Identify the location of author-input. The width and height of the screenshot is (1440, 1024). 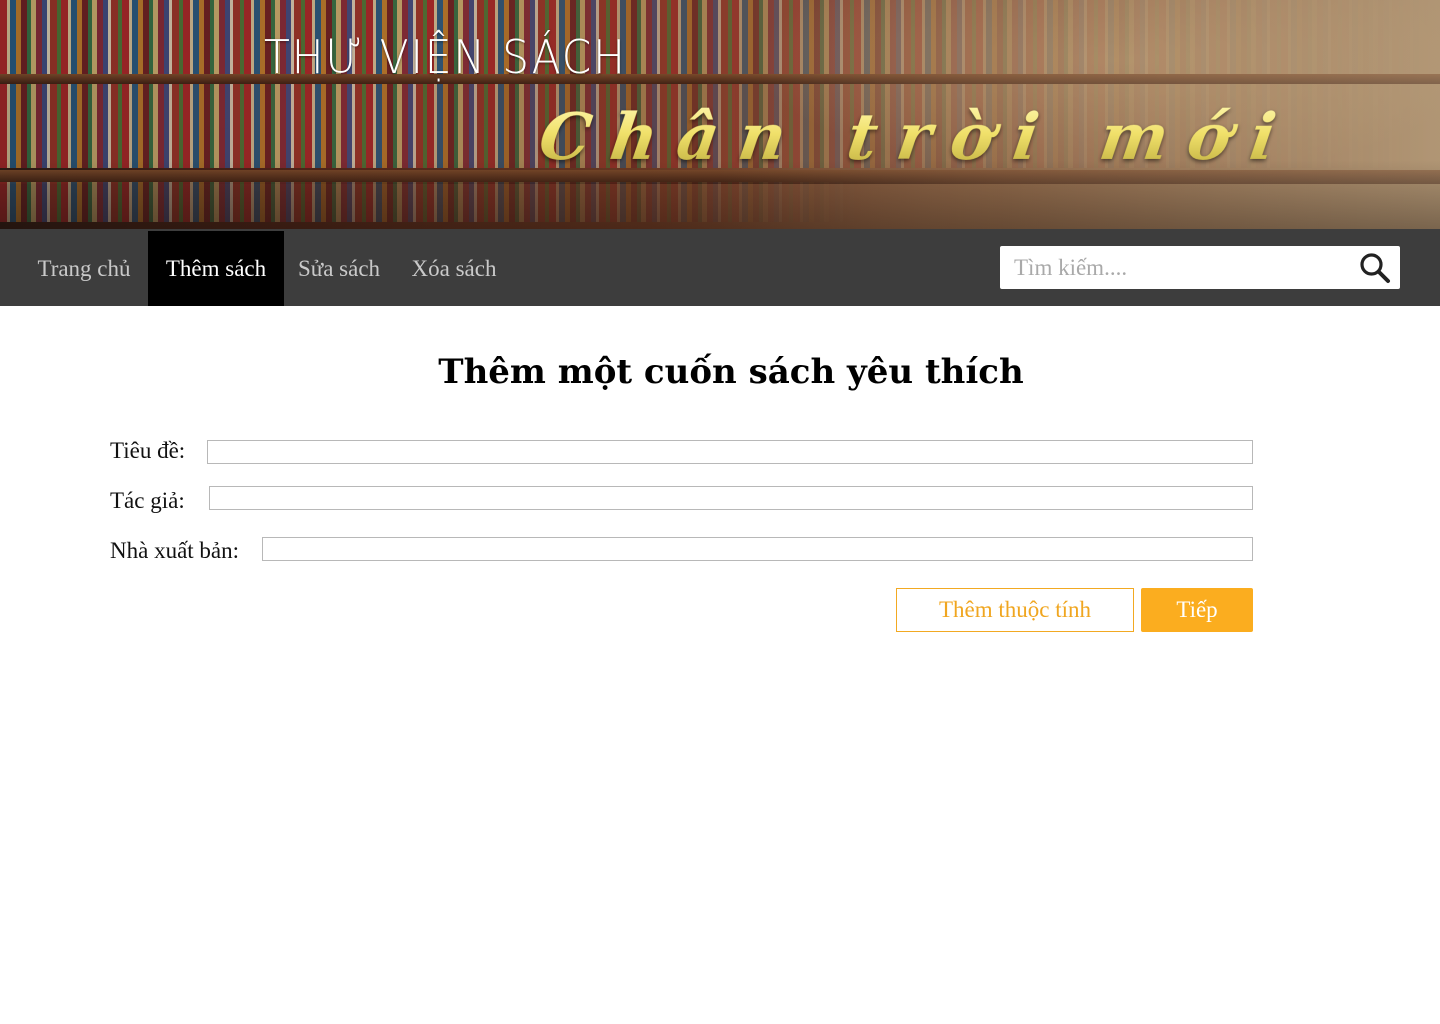
(731, 498).